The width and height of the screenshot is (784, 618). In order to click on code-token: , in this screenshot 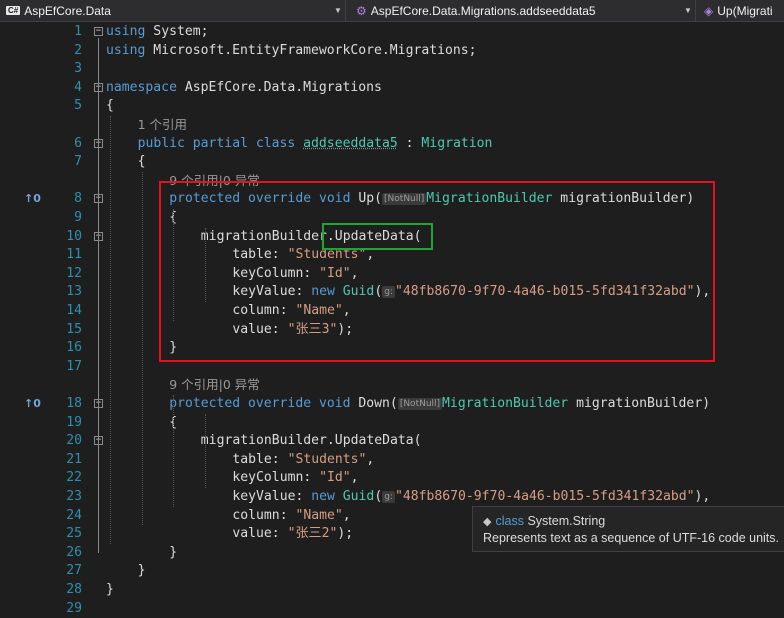, I will do `click(370, 459)`.